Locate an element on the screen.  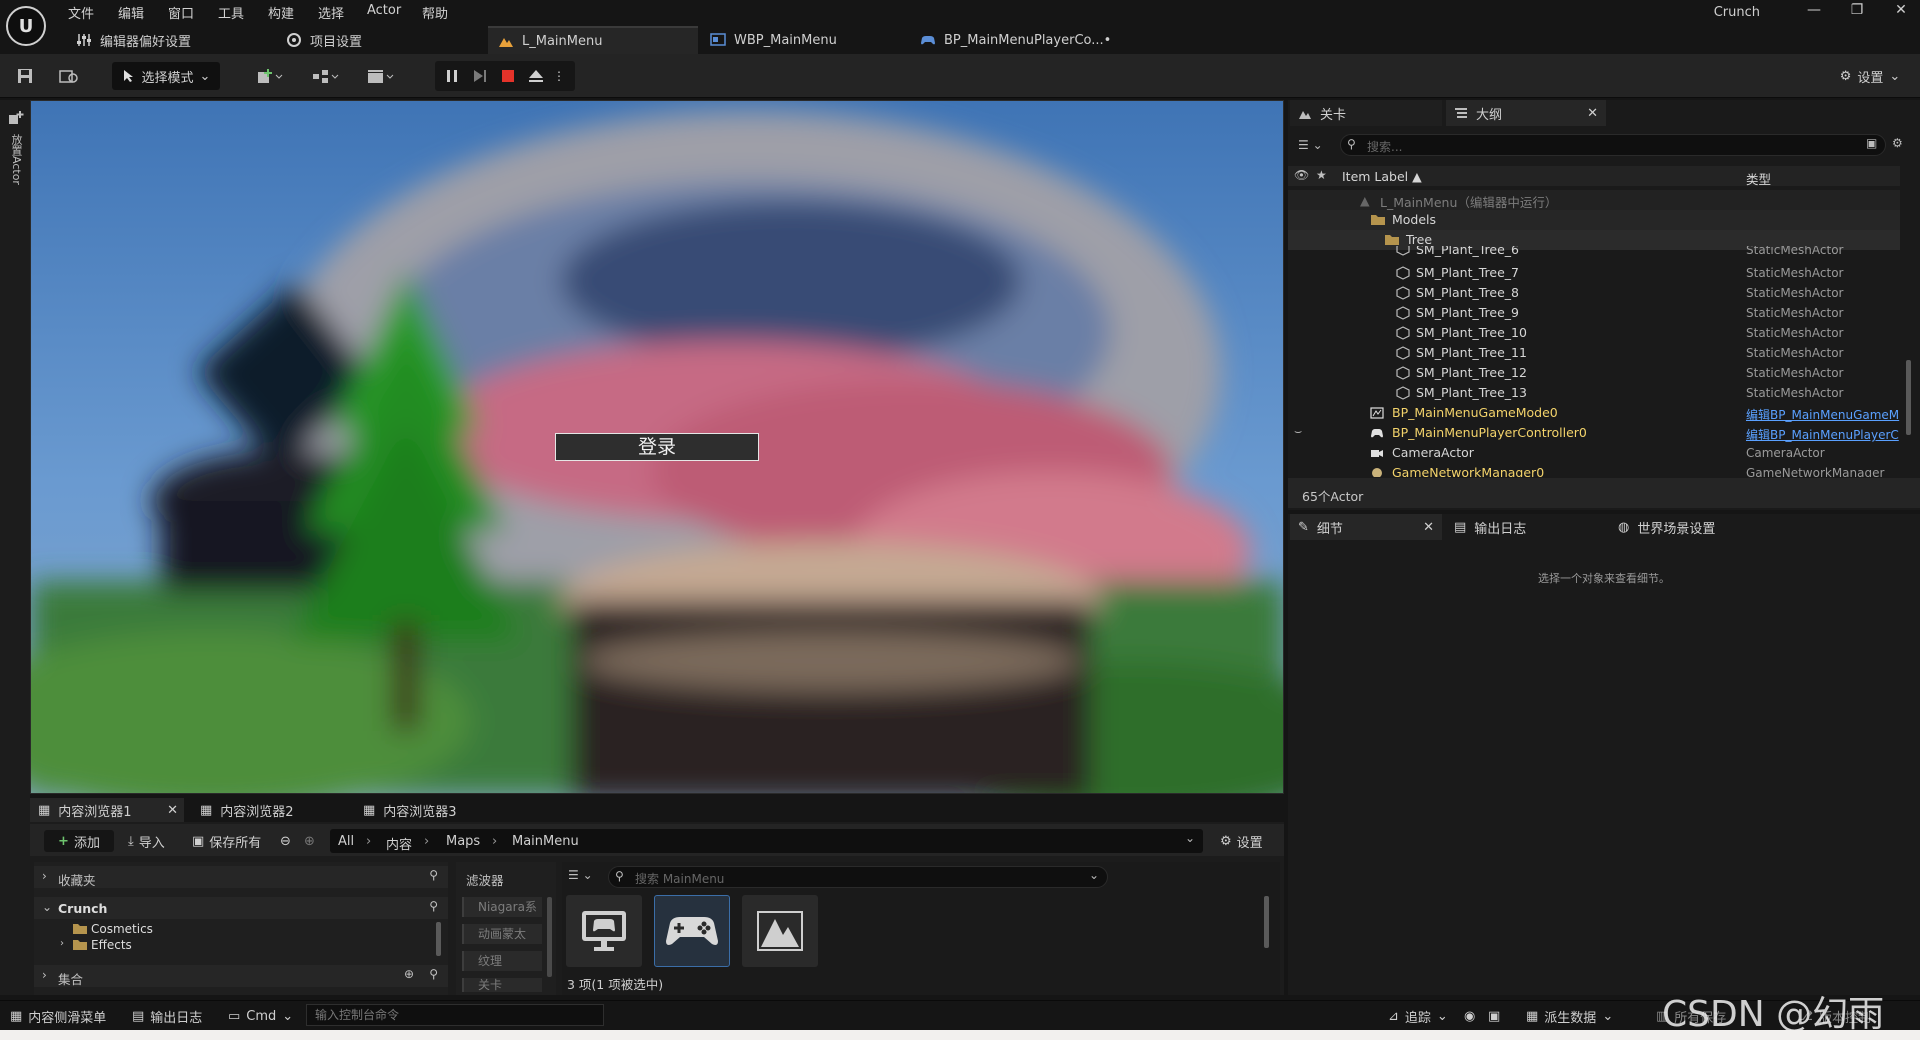
tree-row-level-root: ▲ L_MainMenu（编辑器中运行） is located at coordinates (1594, 200).